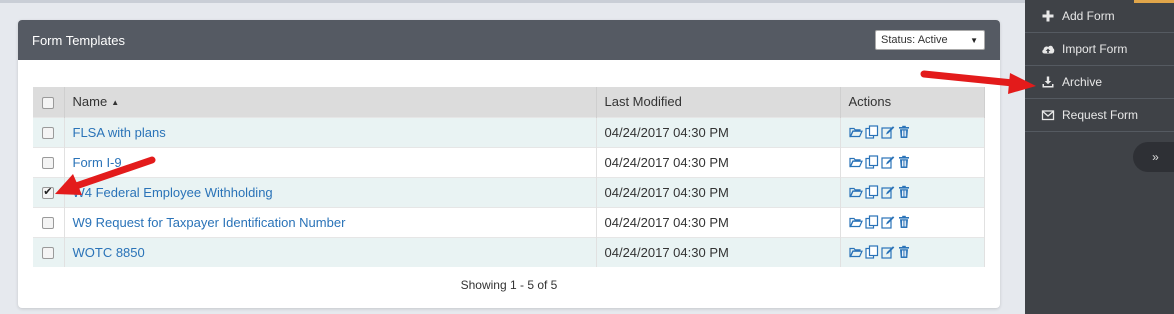  I want to click on table-row: FLSA with plans 04/24/2017 04:30 PM, so click(509, 131).